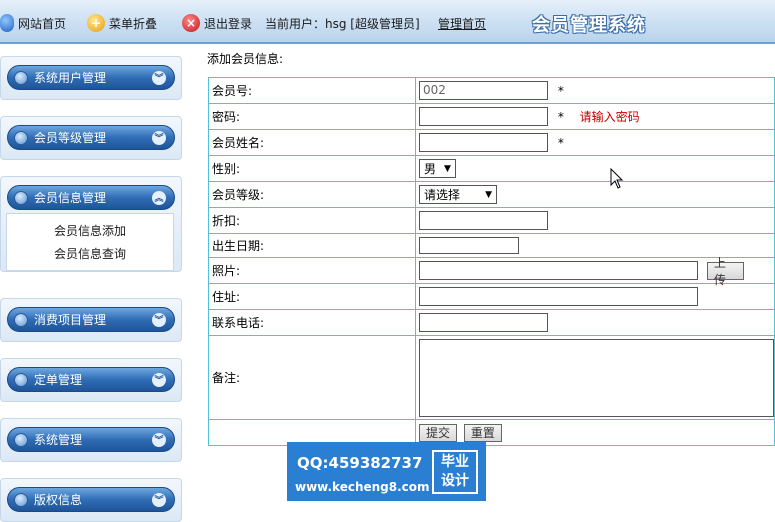 The image size is (775, 522). I want to click on address-input, so click(558, 296).